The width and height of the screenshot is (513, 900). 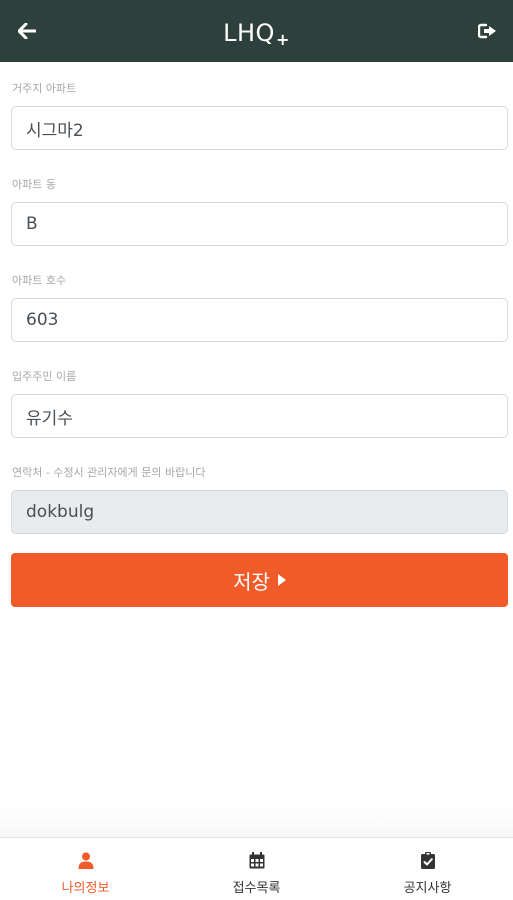 What do you see at coordinates (256, 888) in the screenshot?
I see `nav-label-requests: 접수목록` at bounding box center [256, 888].